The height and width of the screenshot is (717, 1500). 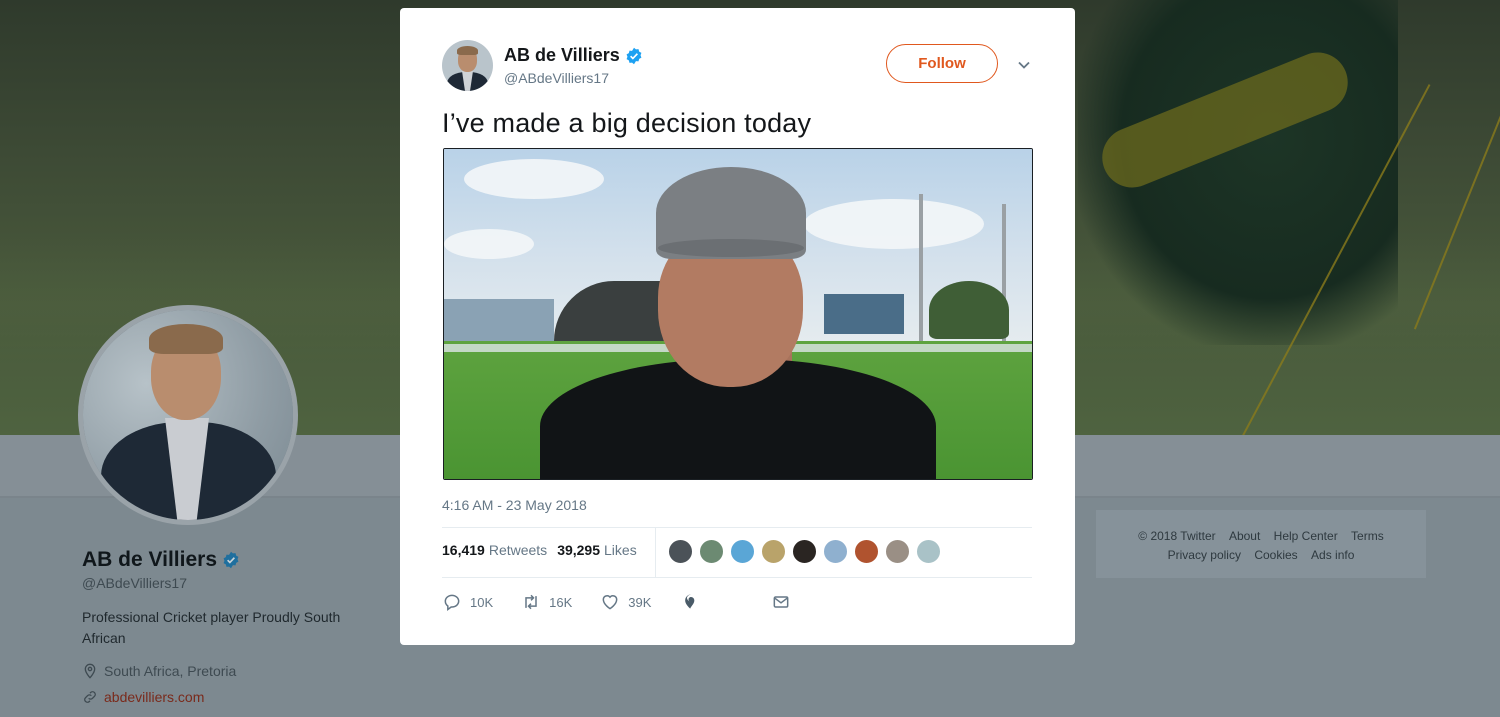 What do you see at coordinates (514, 505) in the screenshot?
I see `tweet-timestamp: 4:16 AM - 23 May 2018` at bounding box center [514, 505].